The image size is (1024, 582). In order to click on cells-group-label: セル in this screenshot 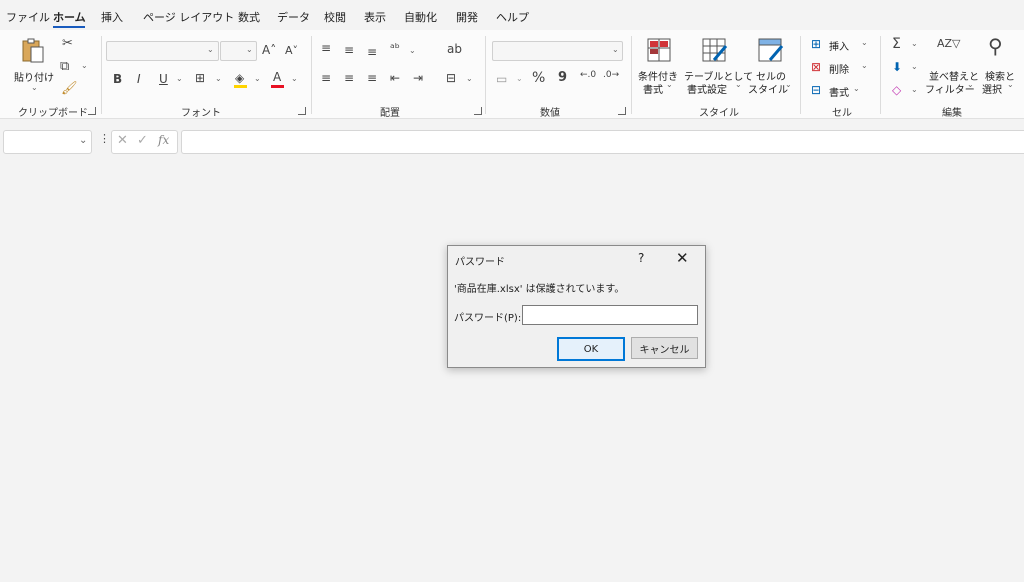, I will do `click(842, 113)`.